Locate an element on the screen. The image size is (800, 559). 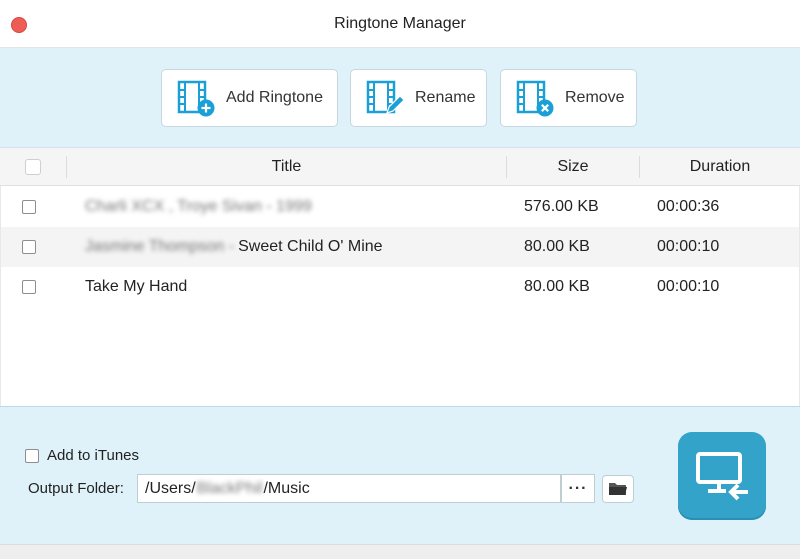
table-header: Title Size Duration is located at coordinates (400, 167).